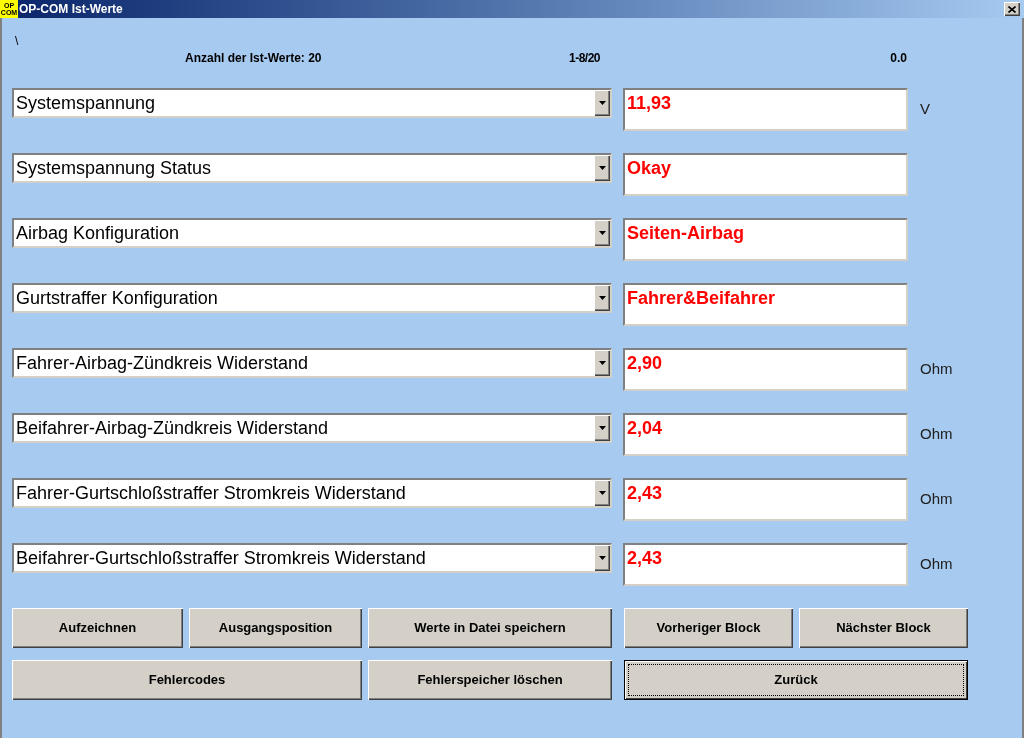  I want to click on parameter-dropdown: Gurtstraffer Konfiguration, so click(312, 298).